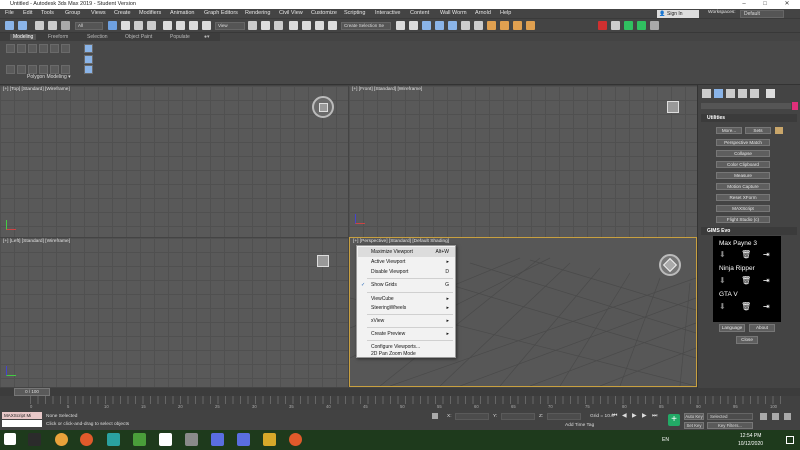 The height and width of the screenshot is (450, 800). I want to click on unlink-icon, so click(52, 25).